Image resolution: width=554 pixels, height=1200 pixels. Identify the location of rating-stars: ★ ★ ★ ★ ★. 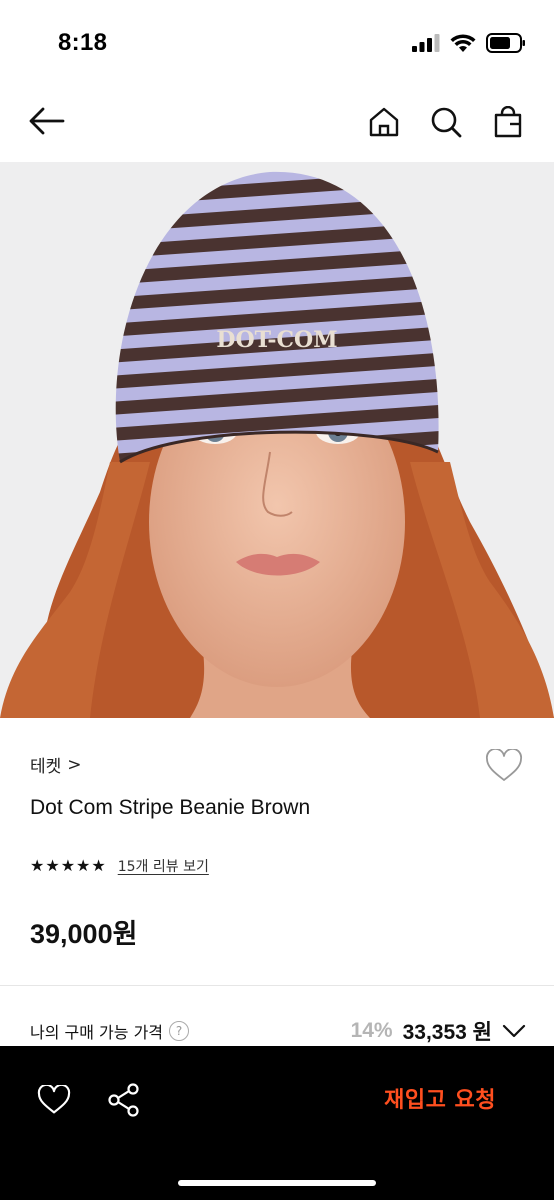
(68, 866).